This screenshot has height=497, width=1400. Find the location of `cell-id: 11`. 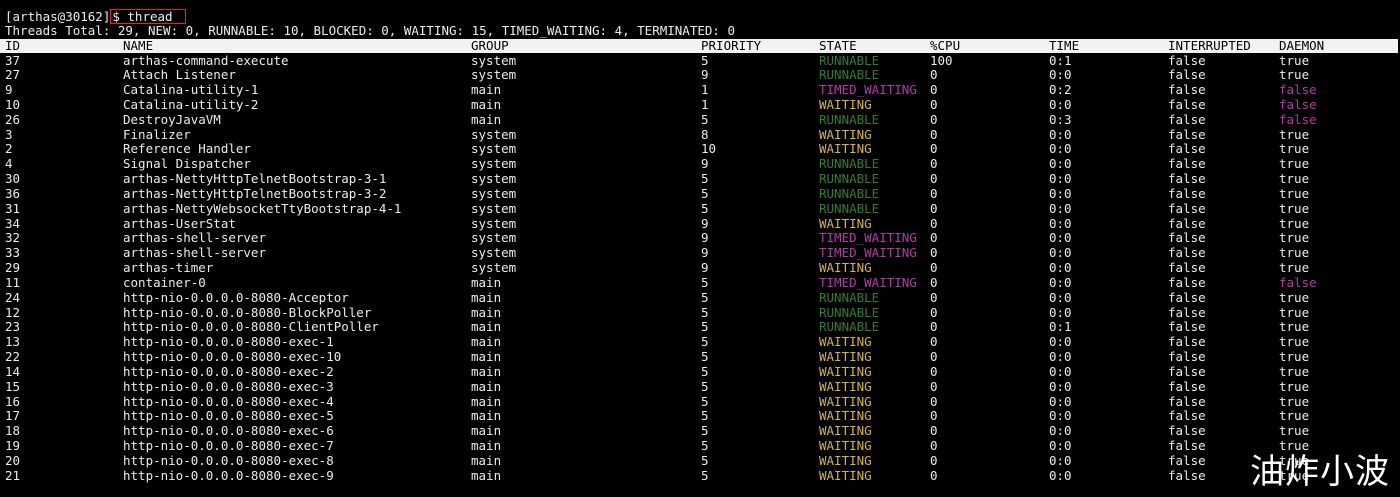

cell-id: 11 is located at coordinates (13, 282).